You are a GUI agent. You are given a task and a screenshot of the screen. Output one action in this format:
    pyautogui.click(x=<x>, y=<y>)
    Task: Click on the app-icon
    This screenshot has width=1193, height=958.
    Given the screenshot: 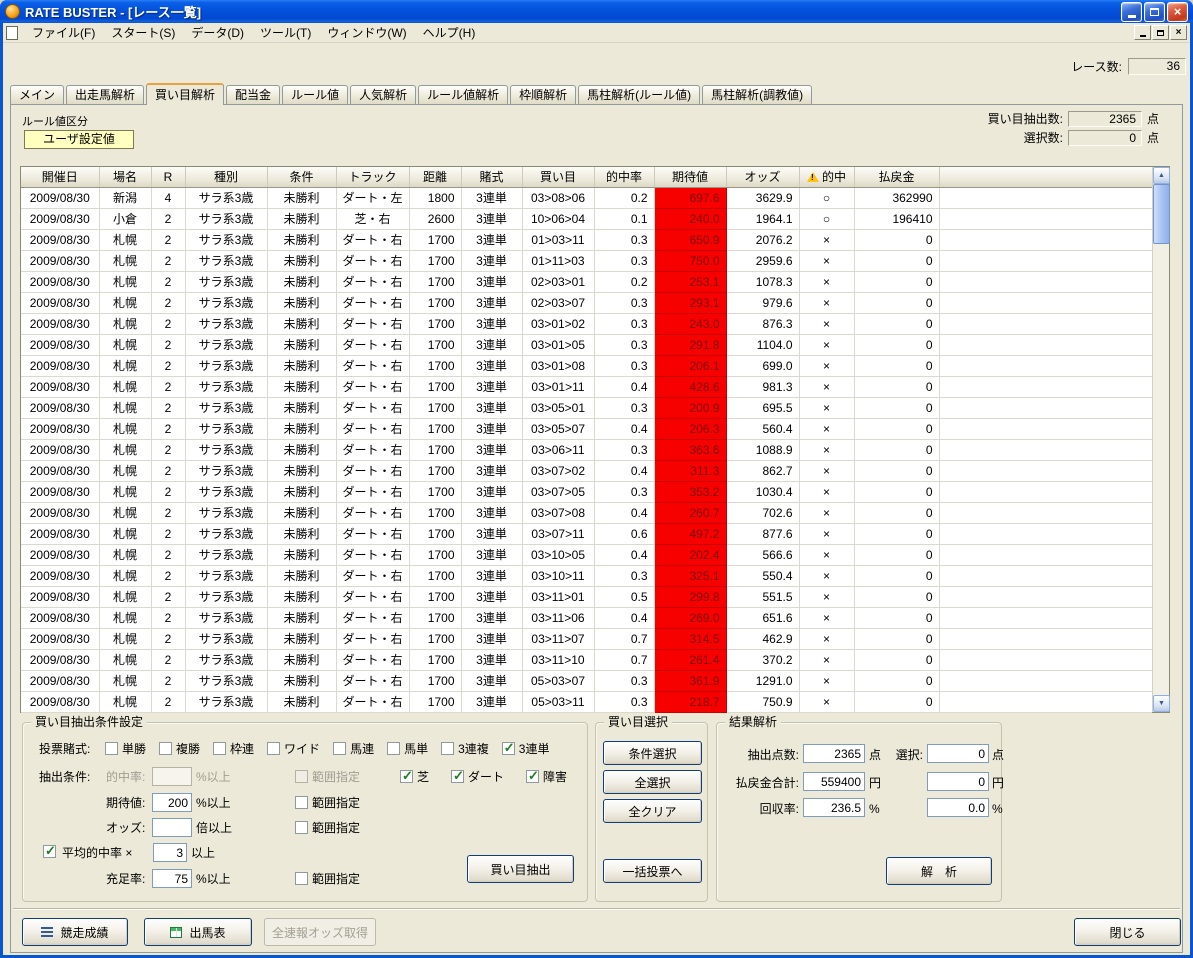 What is the action you would take?
    pyautogui.click(x=12, y=11)
    